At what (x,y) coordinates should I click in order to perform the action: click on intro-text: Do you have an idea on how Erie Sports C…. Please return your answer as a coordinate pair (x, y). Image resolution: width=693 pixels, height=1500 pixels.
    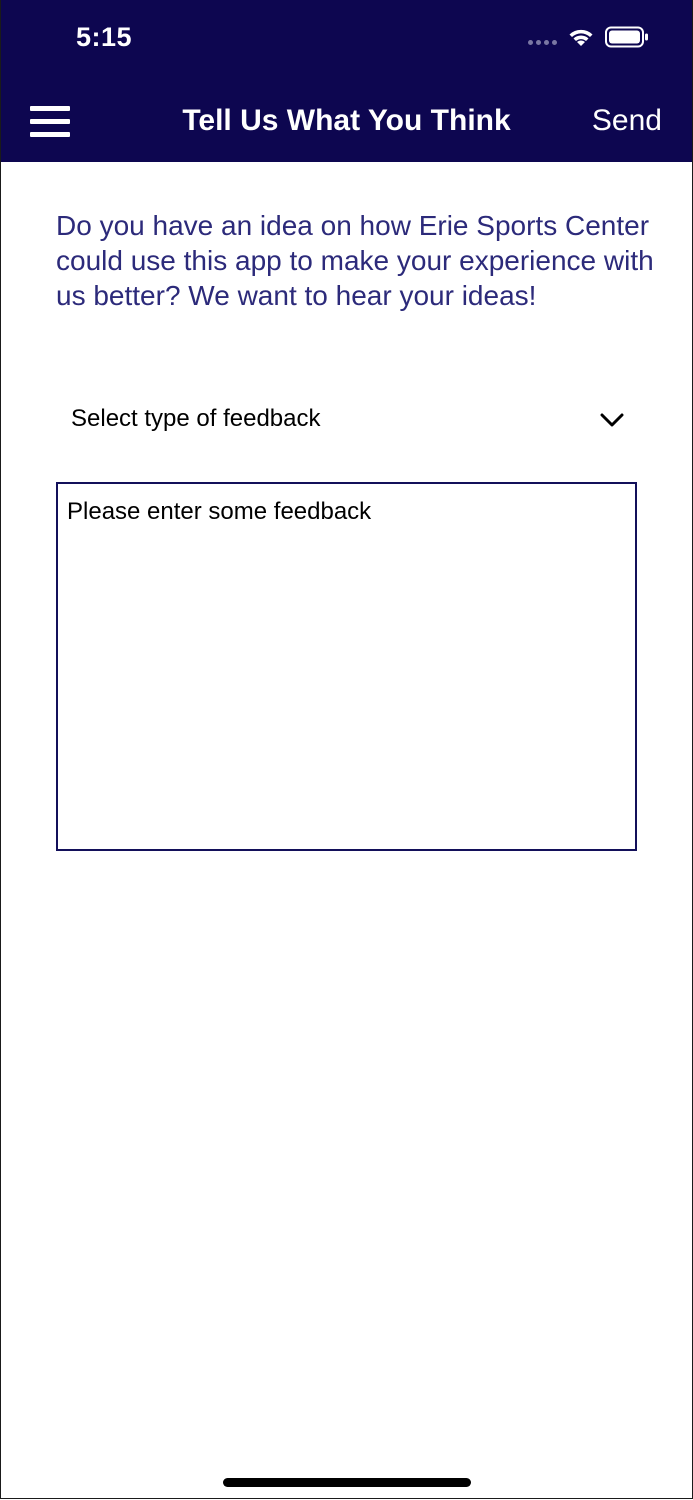
    Looking at the image, I should click on (355, 260).